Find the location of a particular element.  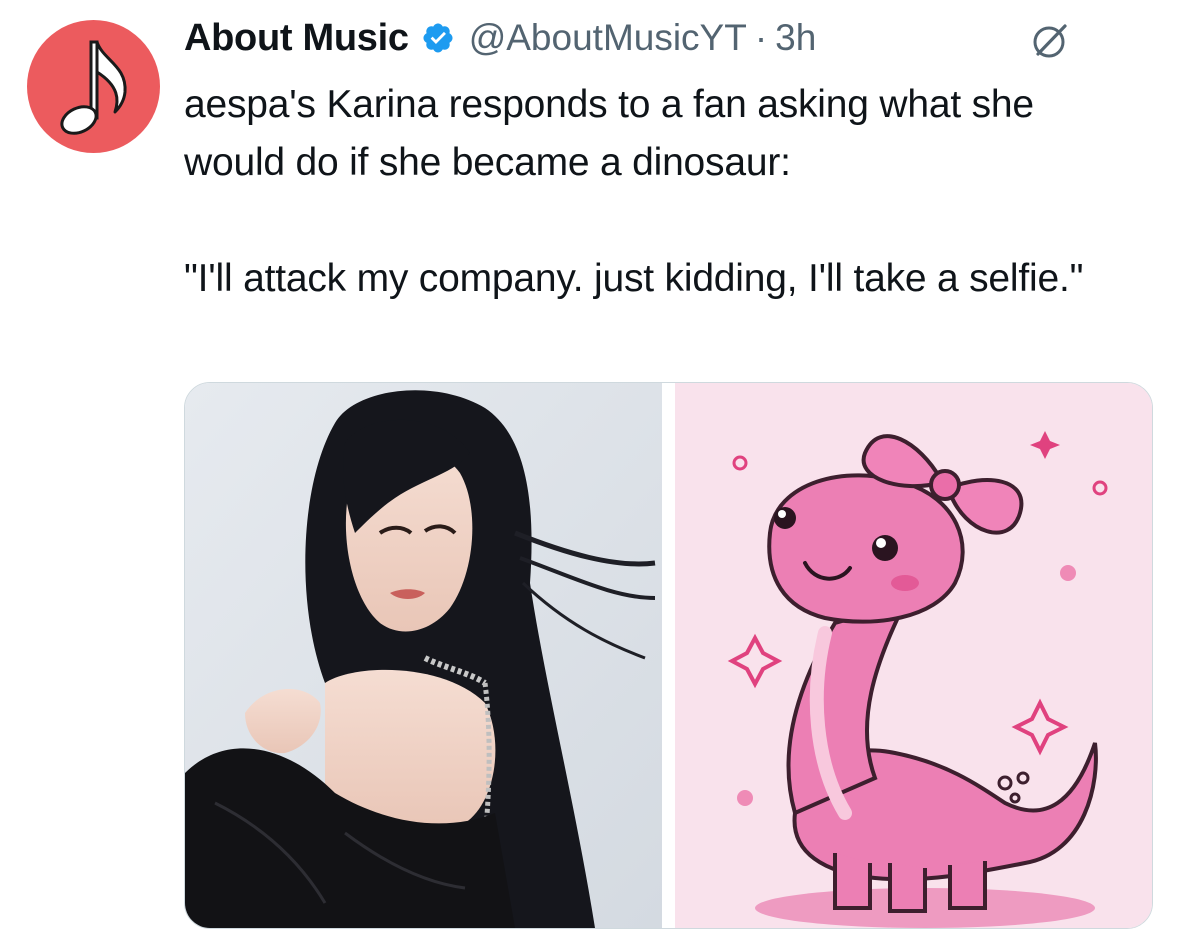

tweet-header: About Music @AboutMusicYT · 3h is located at coordinates (500, 38).